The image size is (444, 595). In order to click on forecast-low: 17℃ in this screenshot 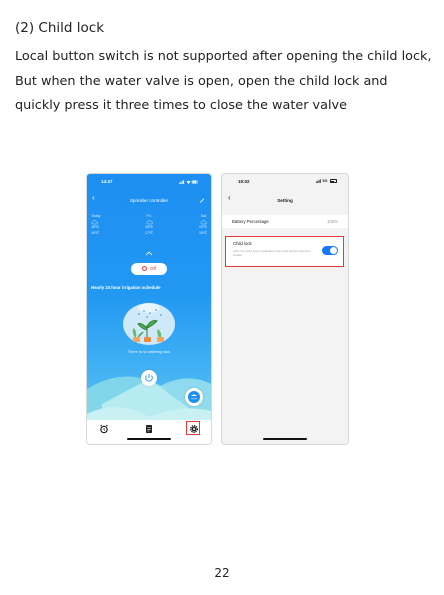, I will do `click(149, 232)`.